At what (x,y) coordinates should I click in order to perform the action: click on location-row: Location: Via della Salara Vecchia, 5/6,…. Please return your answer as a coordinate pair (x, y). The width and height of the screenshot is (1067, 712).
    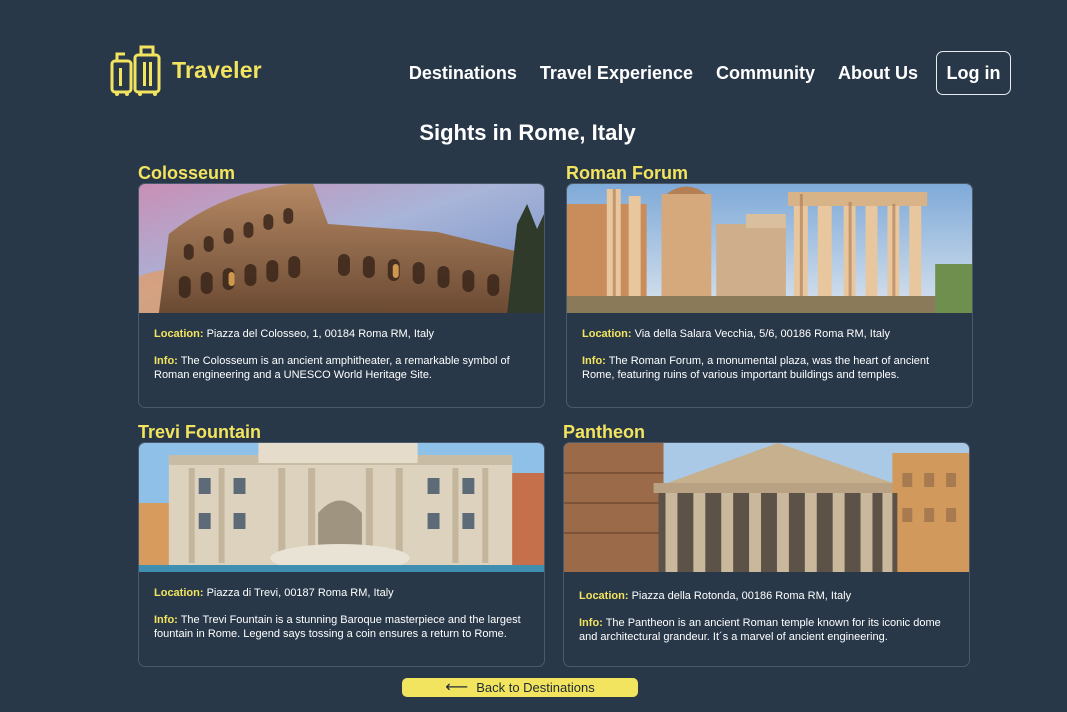
    Looking at the image, I should click on (769, 334).